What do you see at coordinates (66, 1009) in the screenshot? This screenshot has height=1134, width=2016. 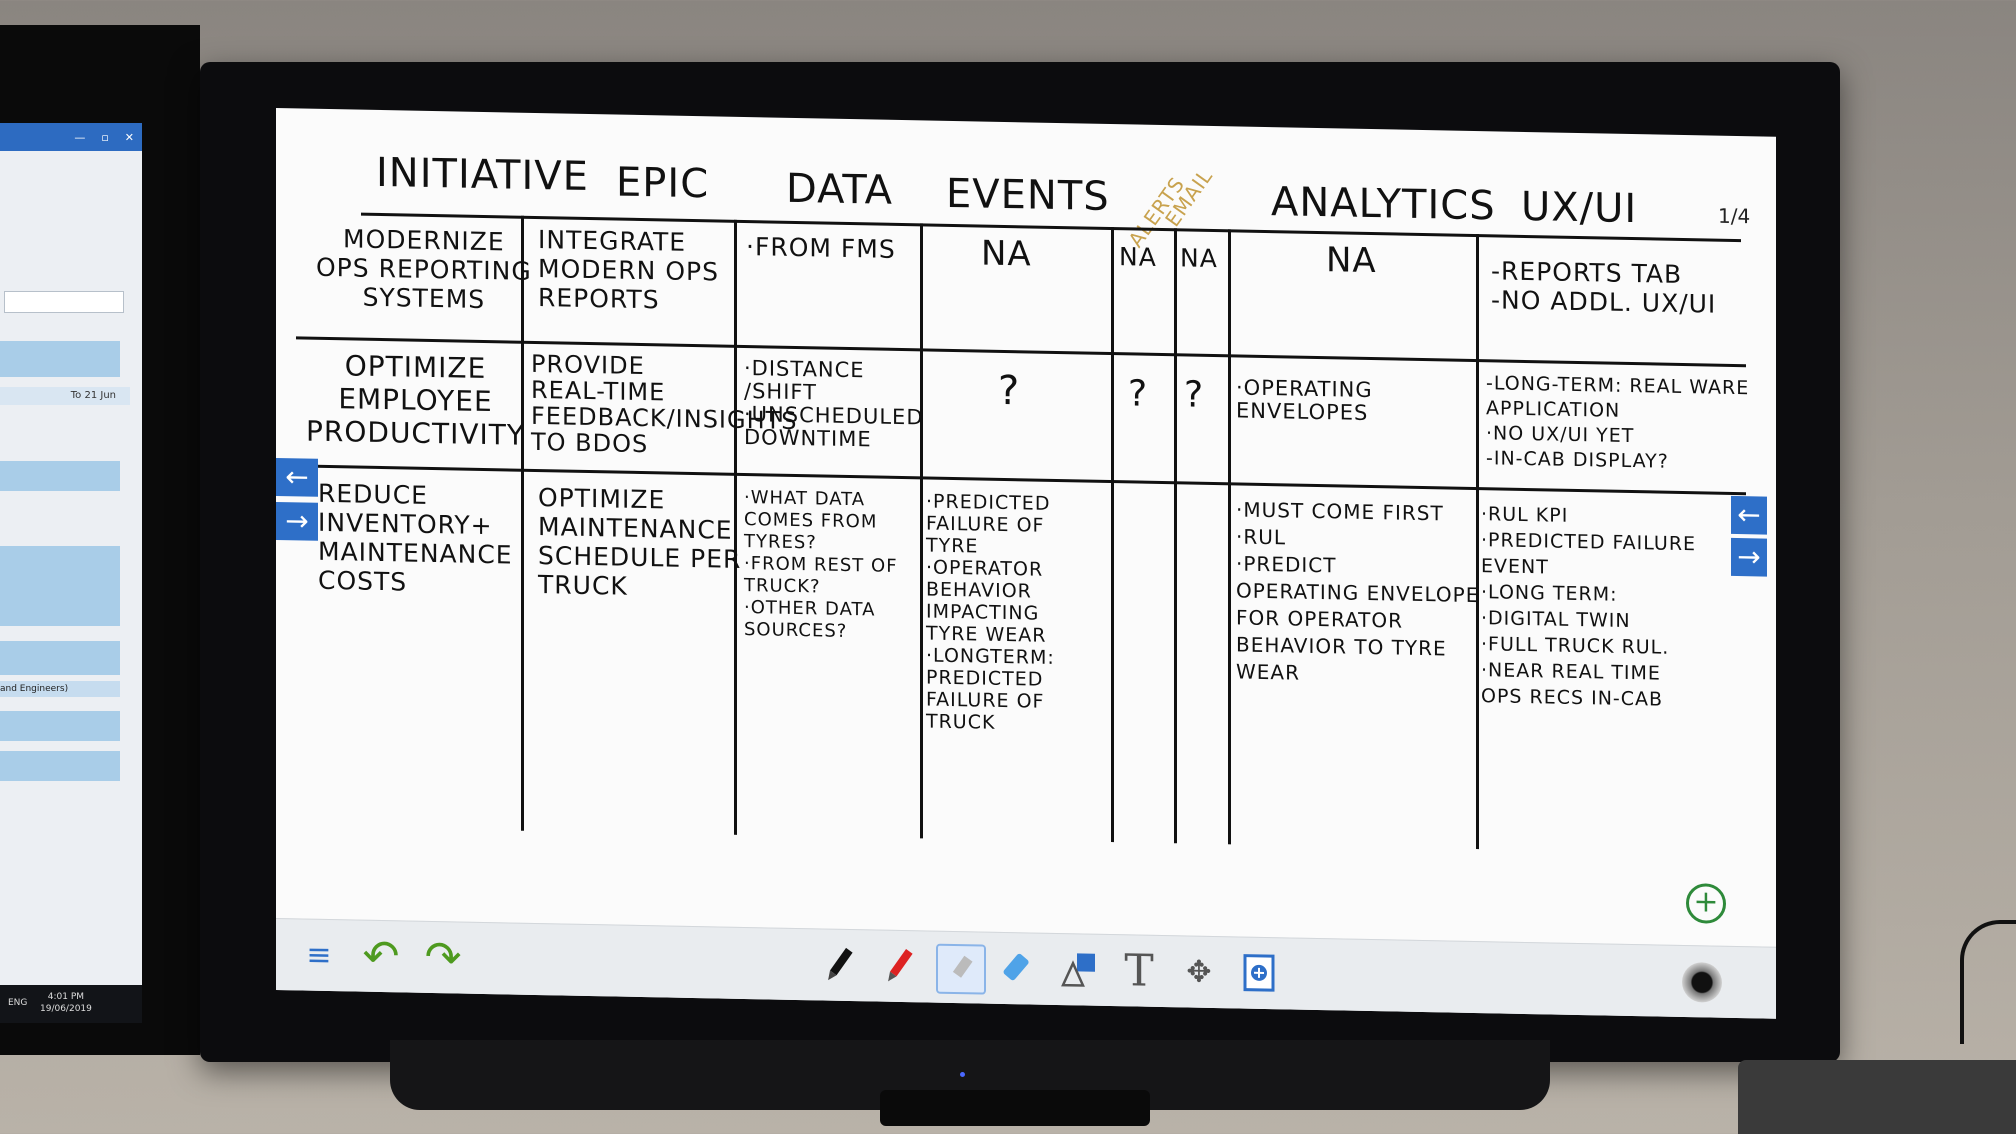 I see `clock-date: 19/06/2019` at bounding box center [66, 1009].